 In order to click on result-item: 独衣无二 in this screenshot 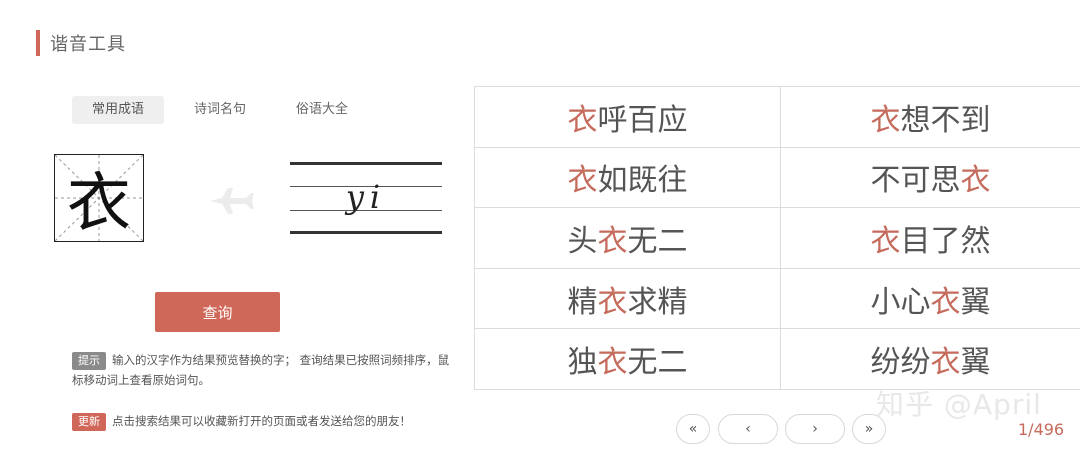, I will do `click(628, 359)`.